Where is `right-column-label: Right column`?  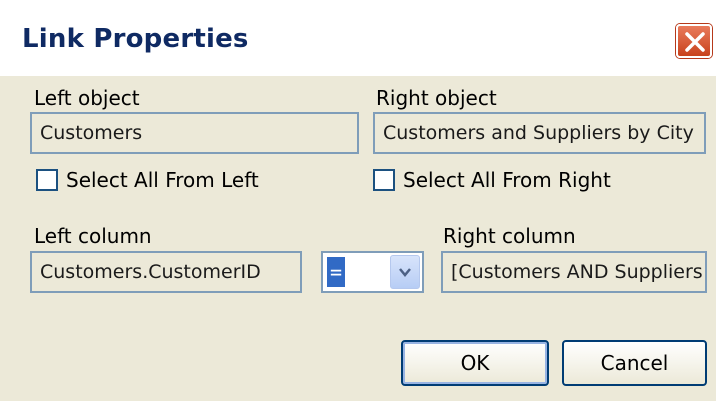 right-column-label: Right column is located at coordinates (509, 236).